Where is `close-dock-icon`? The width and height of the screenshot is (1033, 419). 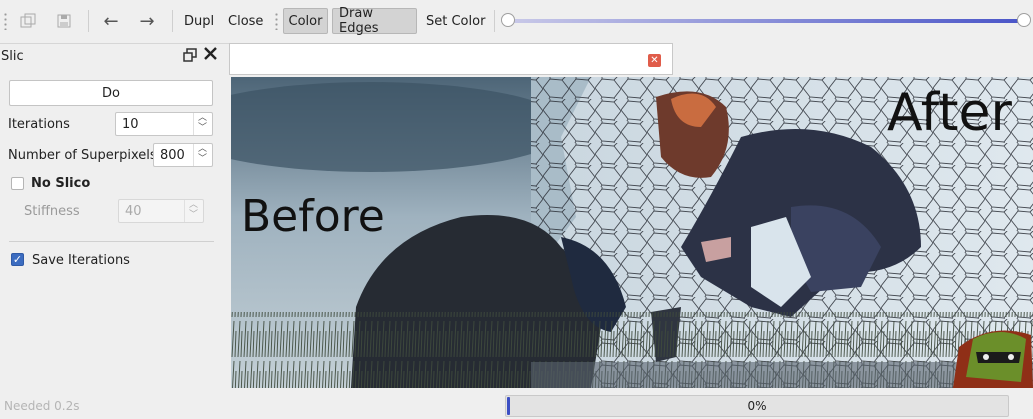
close-dock-icon is located at coordinates (210, 55).